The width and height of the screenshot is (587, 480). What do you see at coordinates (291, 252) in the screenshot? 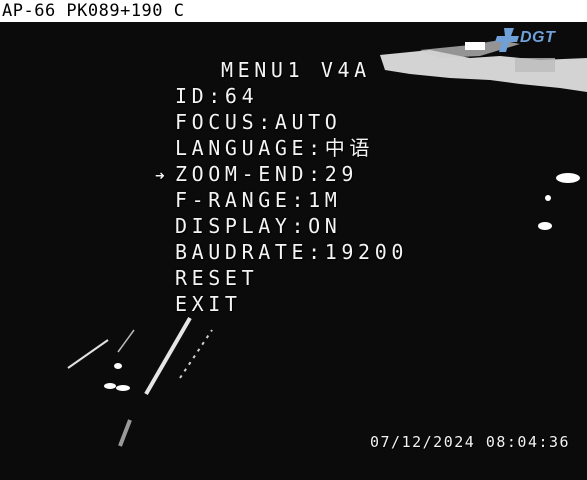
I see `menu-item: BAUDRATE:19200` at bounding box center [291, 252].